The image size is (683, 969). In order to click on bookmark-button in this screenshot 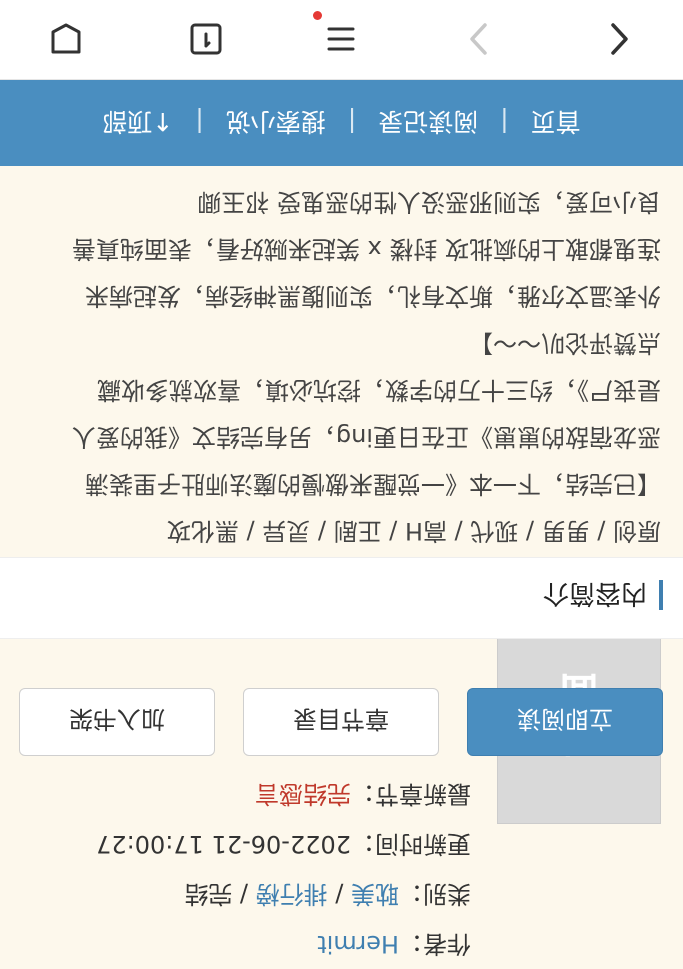, I will do `click(66, 39)`.